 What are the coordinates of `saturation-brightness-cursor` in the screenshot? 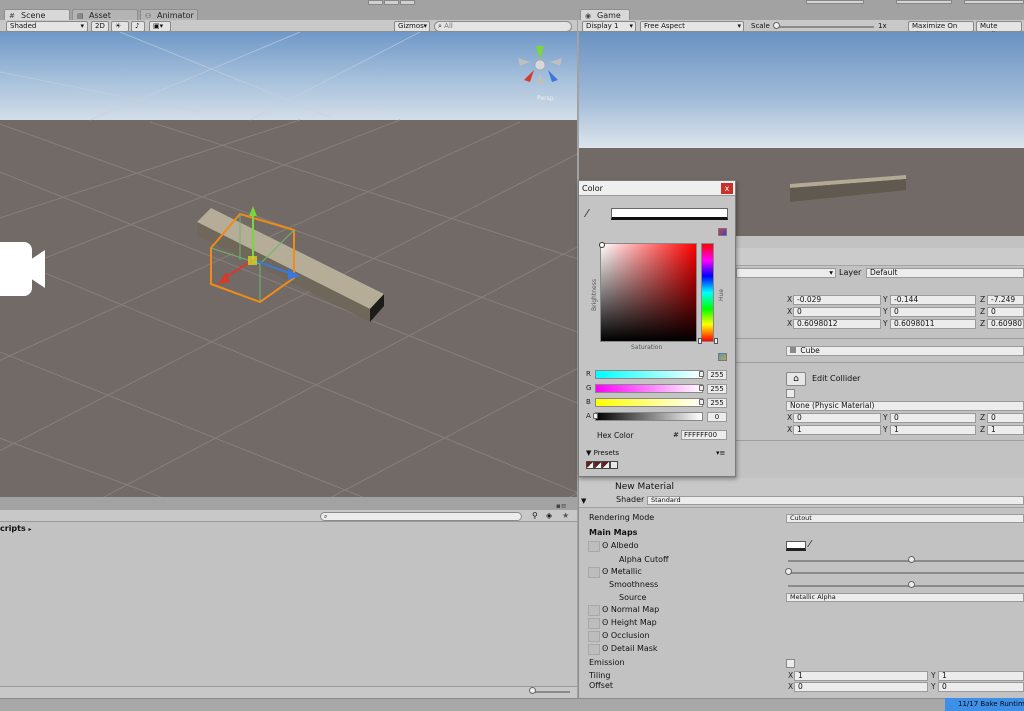 It's located at (602, 245).